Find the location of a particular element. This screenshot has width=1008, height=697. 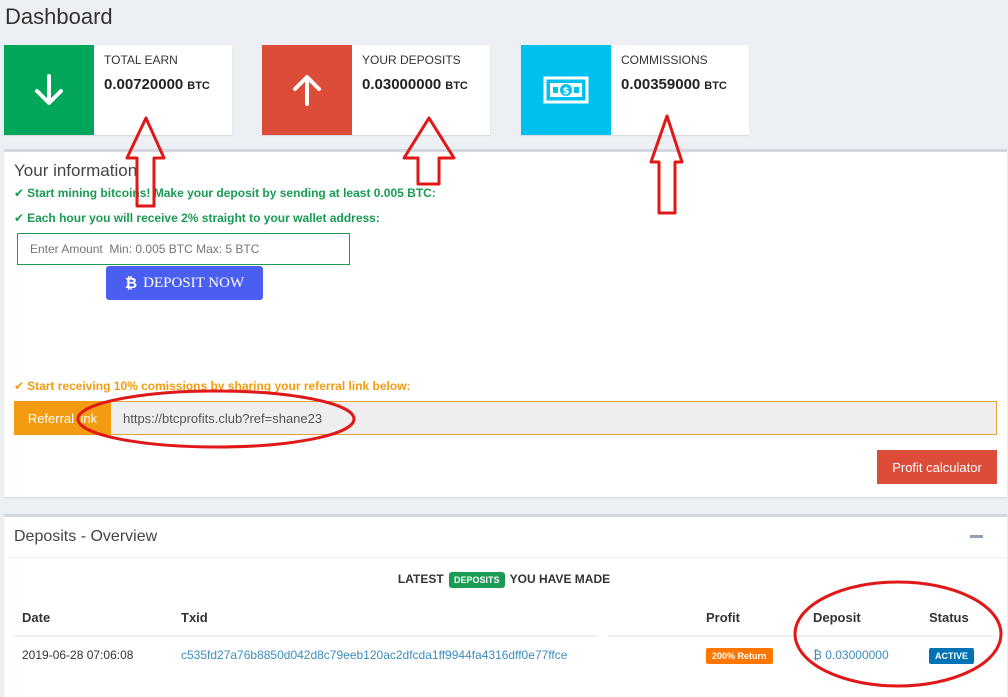

deposit-now-button: ₿ DEPOSIT NOW is located at coordinates (184, 283).